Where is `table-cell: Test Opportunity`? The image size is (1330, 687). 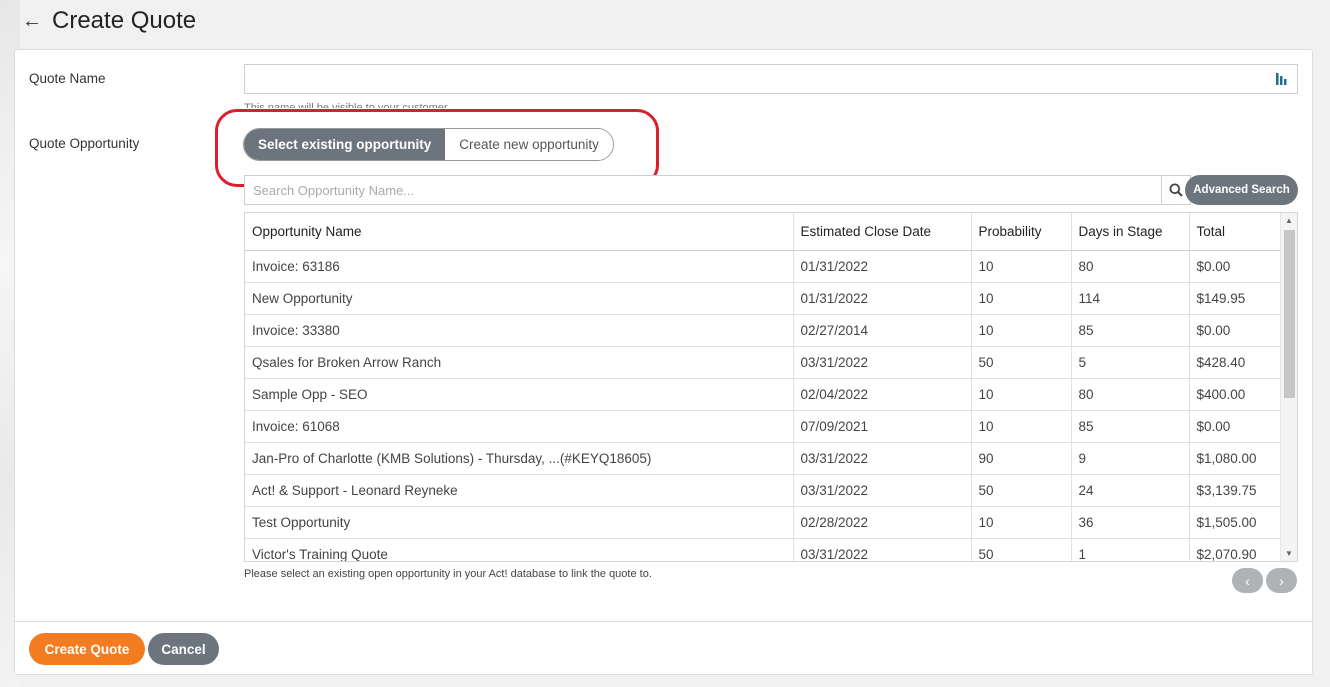 table-cell: Test Opportunity is located at coordinates (519, 522).